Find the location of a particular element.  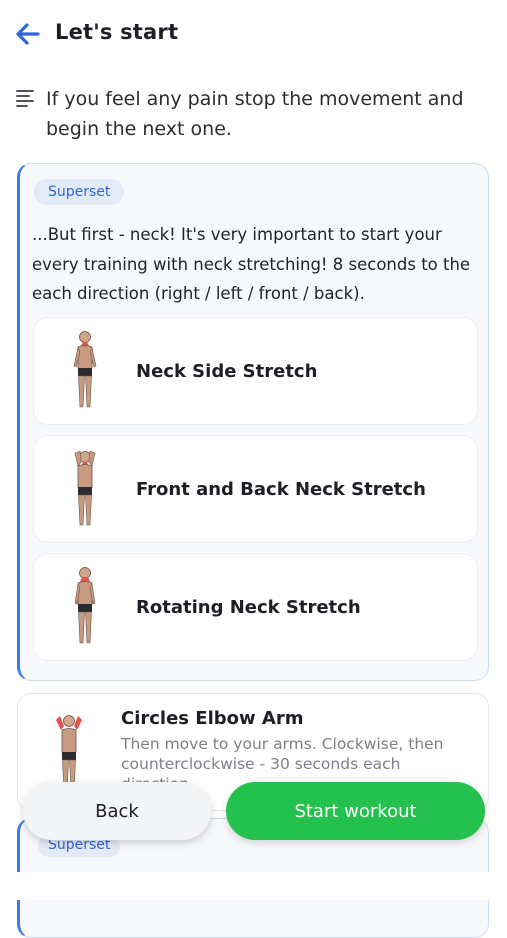

start-workout-button: Start workout is located at coordinates (355, 811).